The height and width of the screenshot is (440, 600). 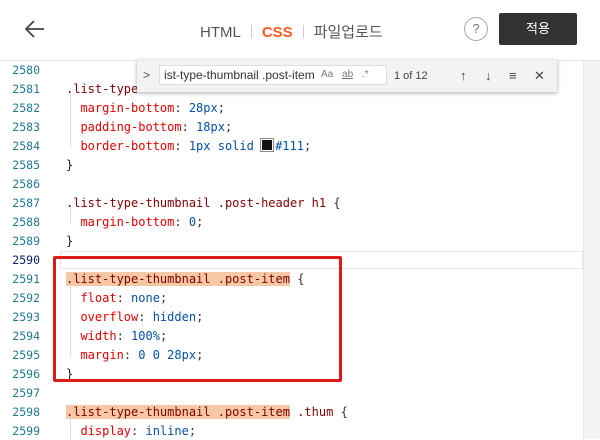 I want to click on line-number: 2597, so click(x=26, y=393).